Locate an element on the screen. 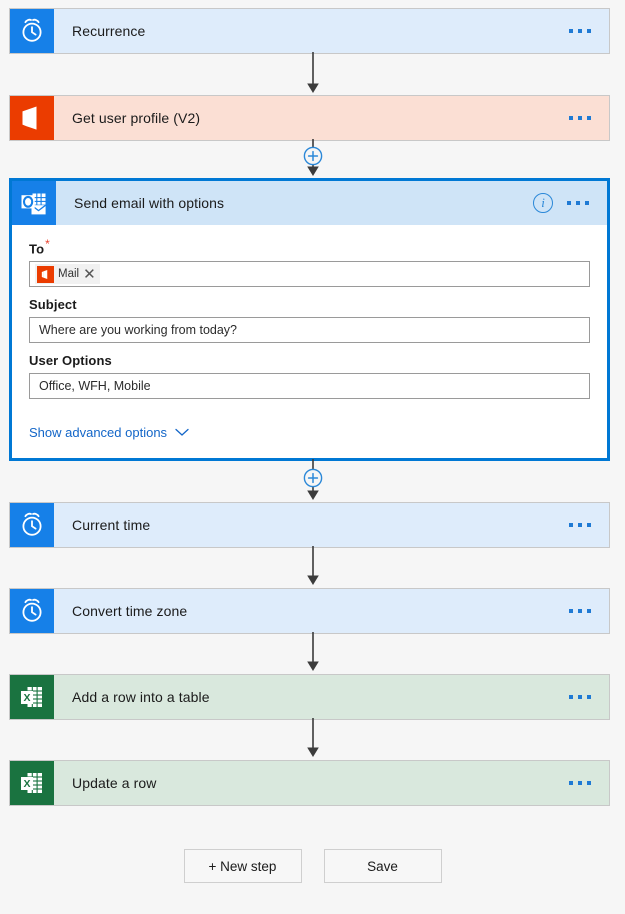  field-label-user-options: User Options is located at coordinates (70, 361).